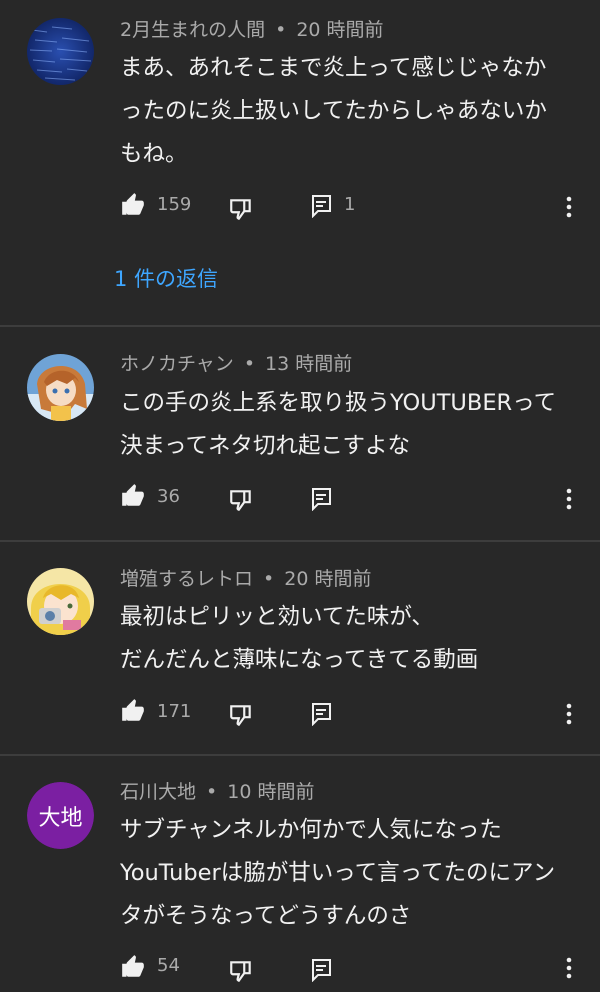 The height and width of the screenshot is (992, 600). What do you see at coordinates (350, 204) in the screenshot?
I see `reply-count: 1` at bounding box center [350, 204].